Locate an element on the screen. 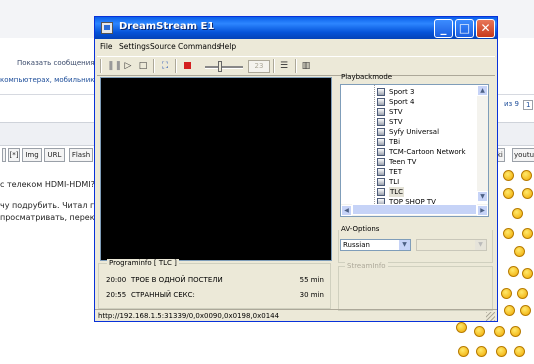 This screenshot has width=534, height=364. fullscreen-icon: ⛶ is located at coordinates (165, 66).